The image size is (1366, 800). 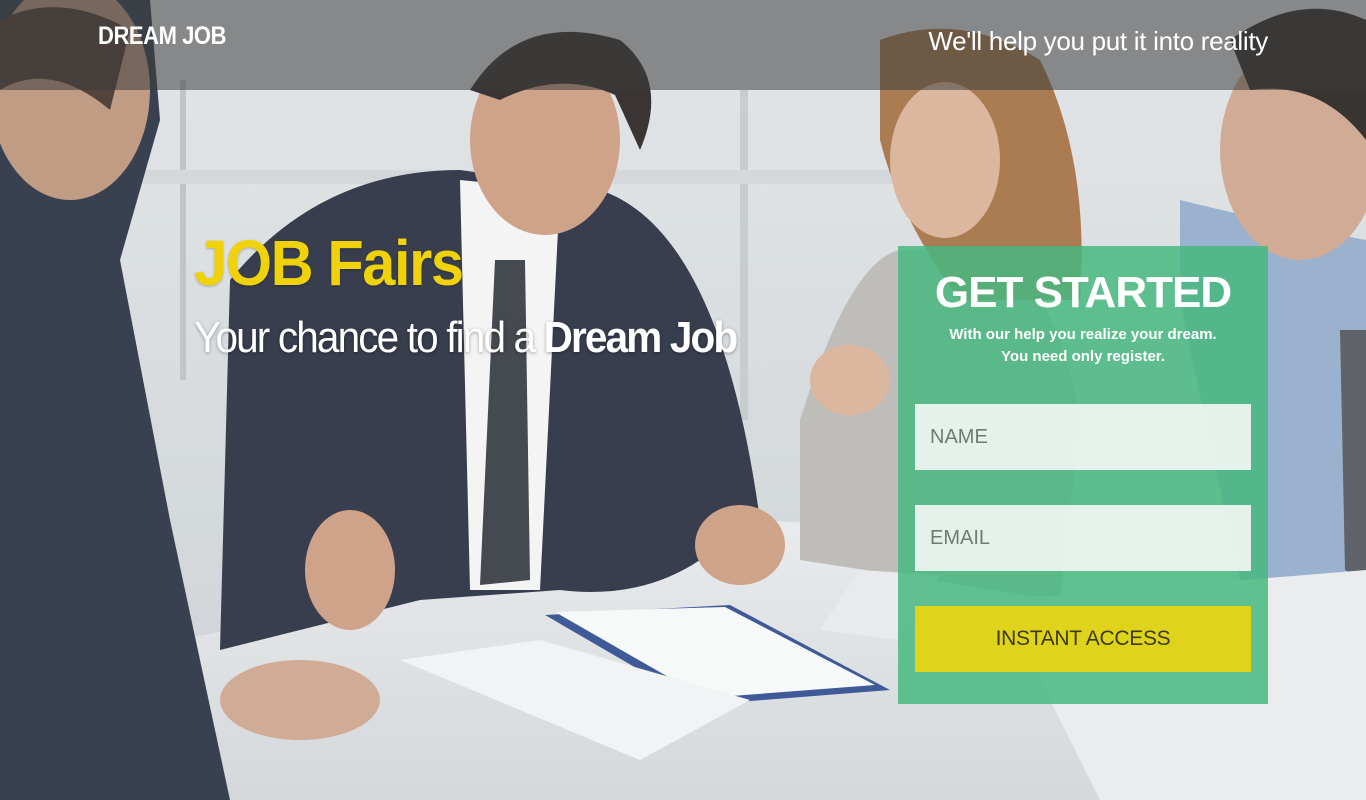 What do you see at coordinates (1083, 437) in the screenshot?
I see `name-input` at bounding box center [1083, 437].